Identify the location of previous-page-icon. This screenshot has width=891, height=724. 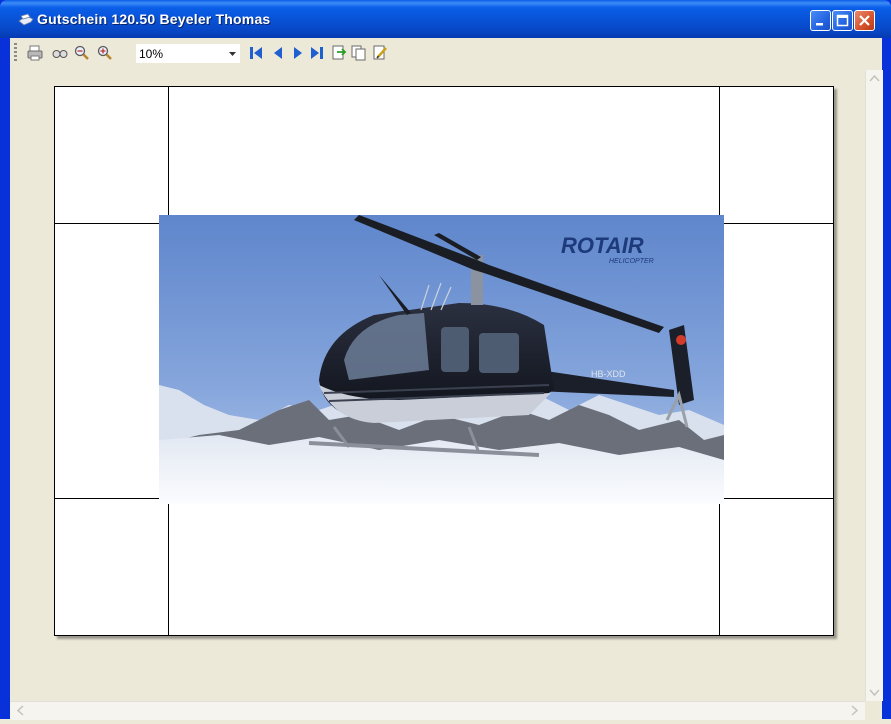
(278, 53).